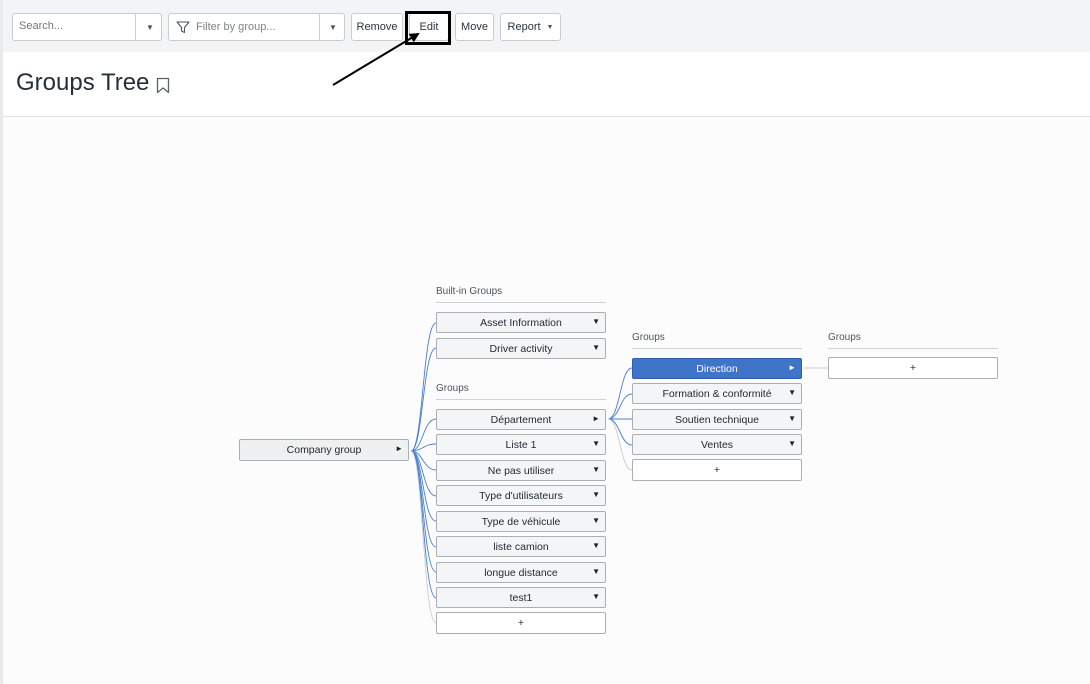  I want to click on node-label: Soutien technique, so click(717, 419).